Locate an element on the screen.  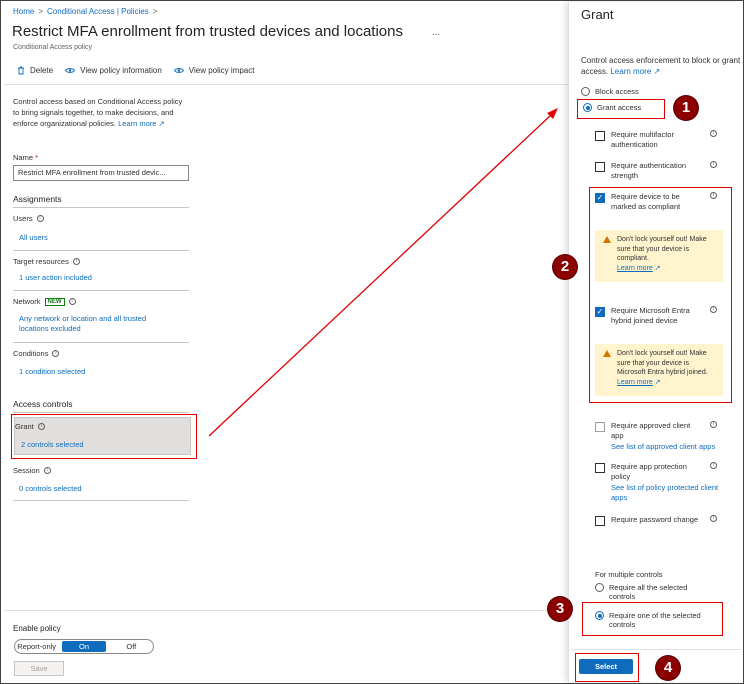
trash-icon is located at coordinates (21, 70).